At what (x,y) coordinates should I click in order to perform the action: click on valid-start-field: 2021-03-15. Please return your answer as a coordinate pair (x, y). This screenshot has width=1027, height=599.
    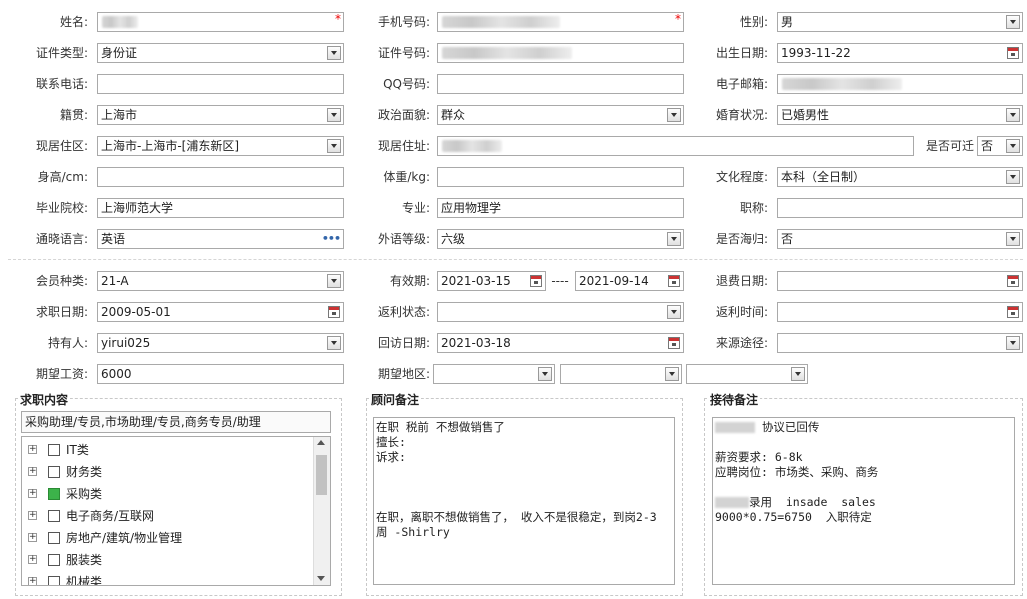
    Looking at the image, I should click on (491, 281).